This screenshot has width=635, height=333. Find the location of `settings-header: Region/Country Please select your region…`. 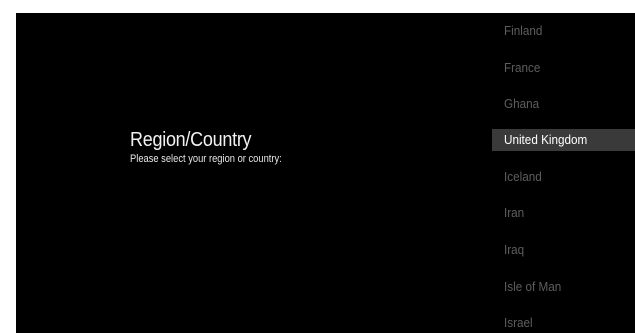

settings-header: Region/Country Please select your region… is located at coordinates (300, 147).